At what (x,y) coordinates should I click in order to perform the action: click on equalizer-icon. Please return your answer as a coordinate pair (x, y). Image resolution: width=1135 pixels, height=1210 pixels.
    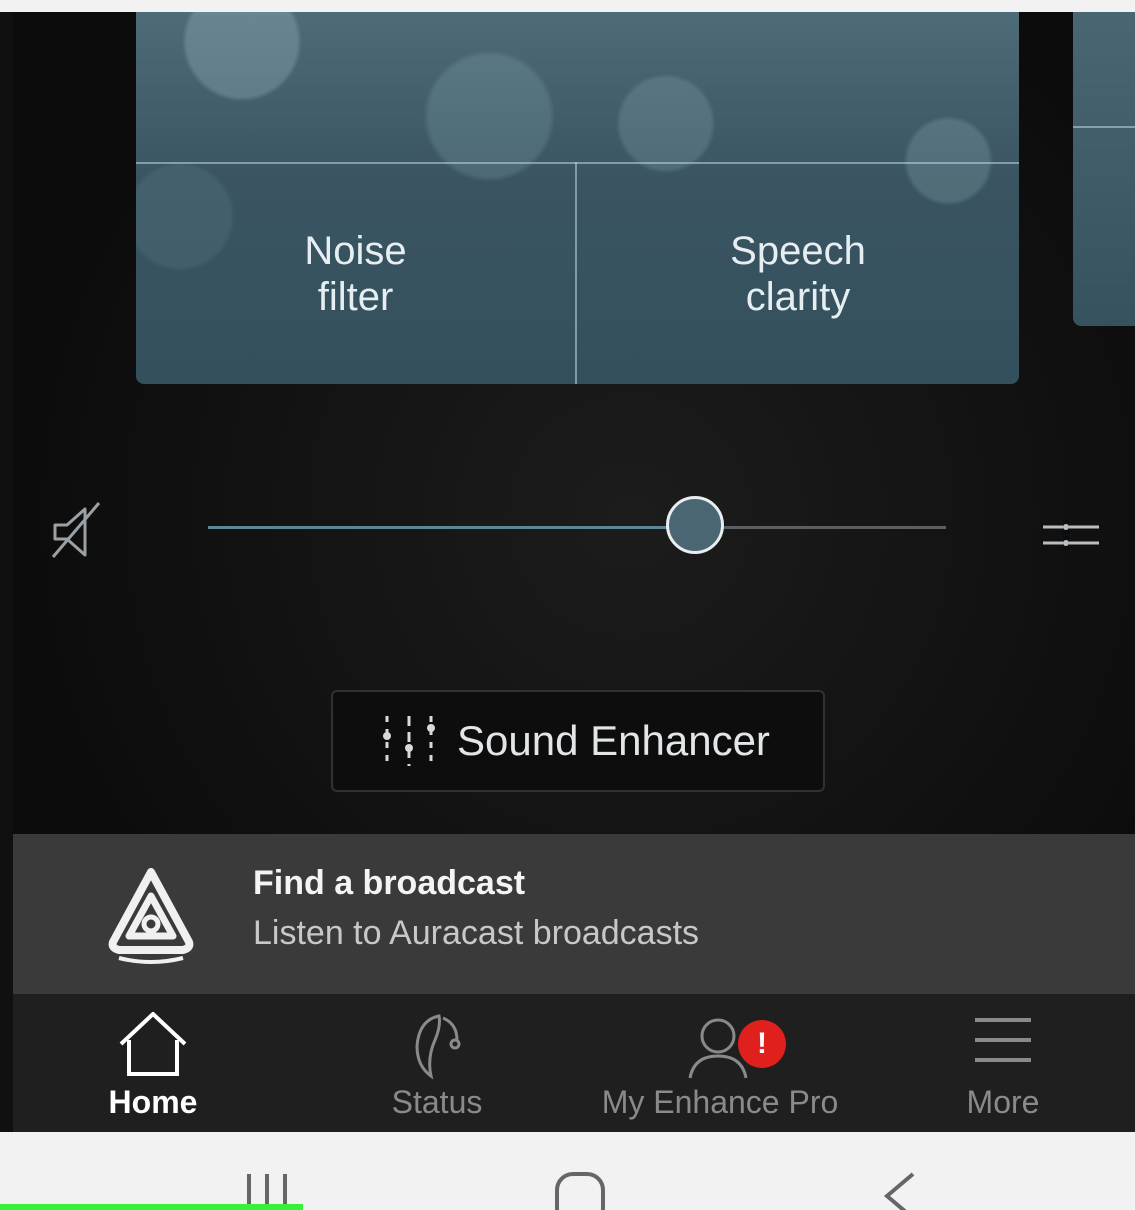
    Looking at the image, I should click on (409, 741).